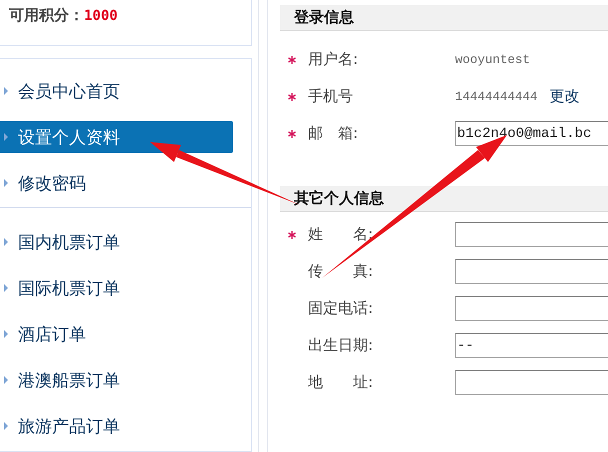 This screenshot has height=452, width=608. What do you see at coordinates (116, 426) in the screenshot?
I see `sidebar-item: 旅游产品订单` at bounding box center [116, 426].